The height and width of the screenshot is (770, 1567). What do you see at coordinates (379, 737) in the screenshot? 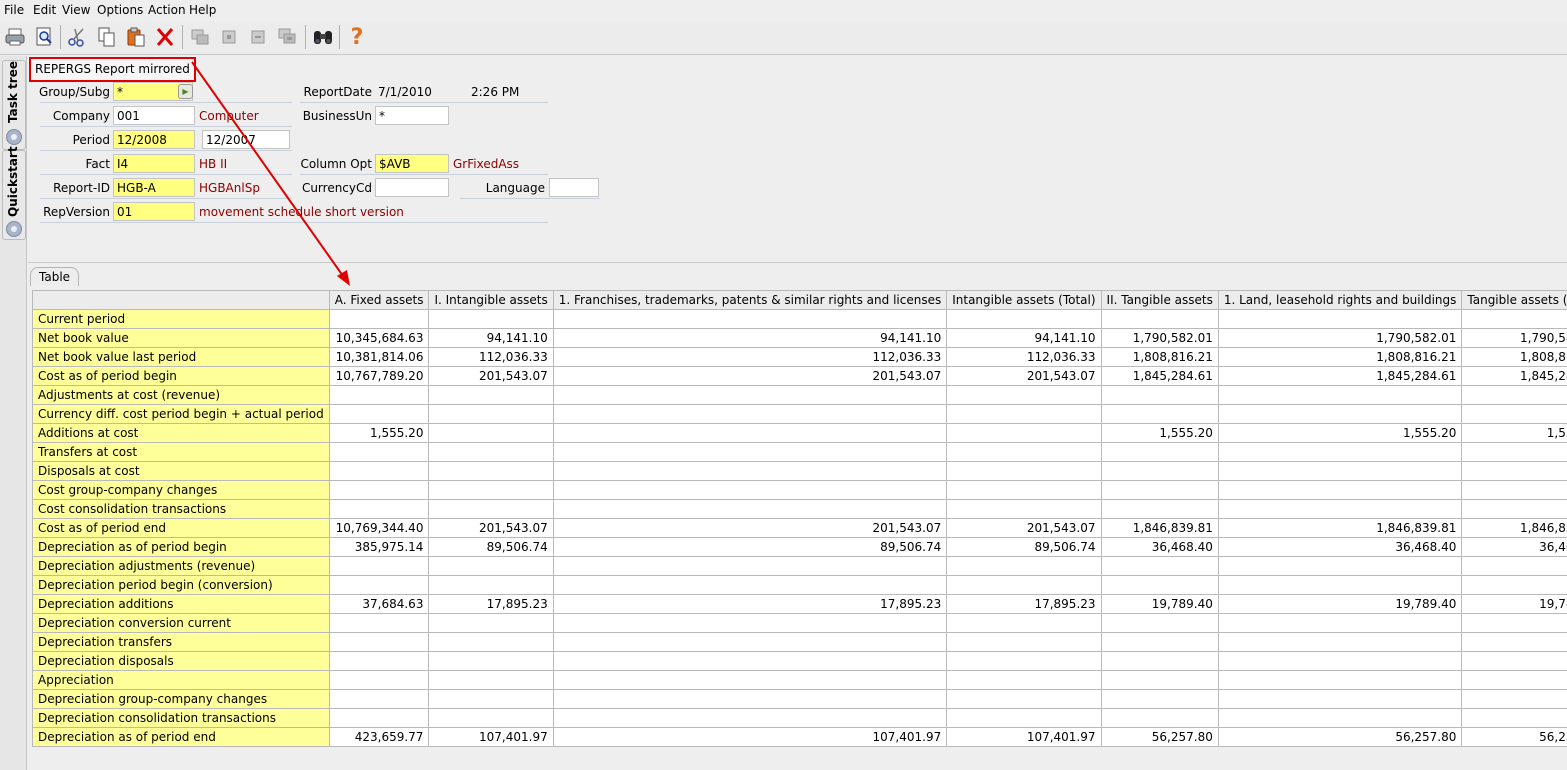
I see `table-cell: 423,659.77` at bounding box center [379, 737].